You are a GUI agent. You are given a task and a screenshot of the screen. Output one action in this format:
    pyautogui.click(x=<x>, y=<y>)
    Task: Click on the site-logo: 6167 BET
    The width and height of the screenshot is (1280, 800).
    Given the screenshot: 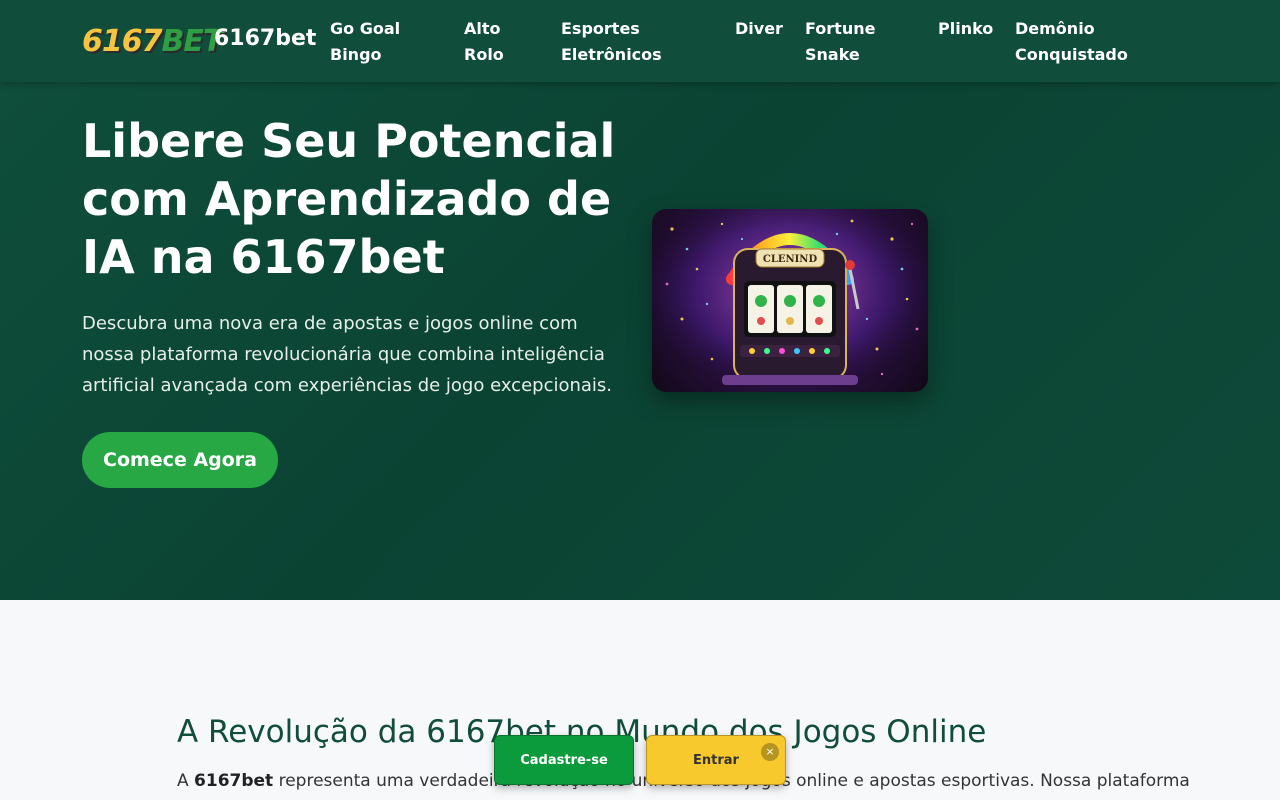 What is the action you would take?
    pyautogui.click(x=152, y=41)
    